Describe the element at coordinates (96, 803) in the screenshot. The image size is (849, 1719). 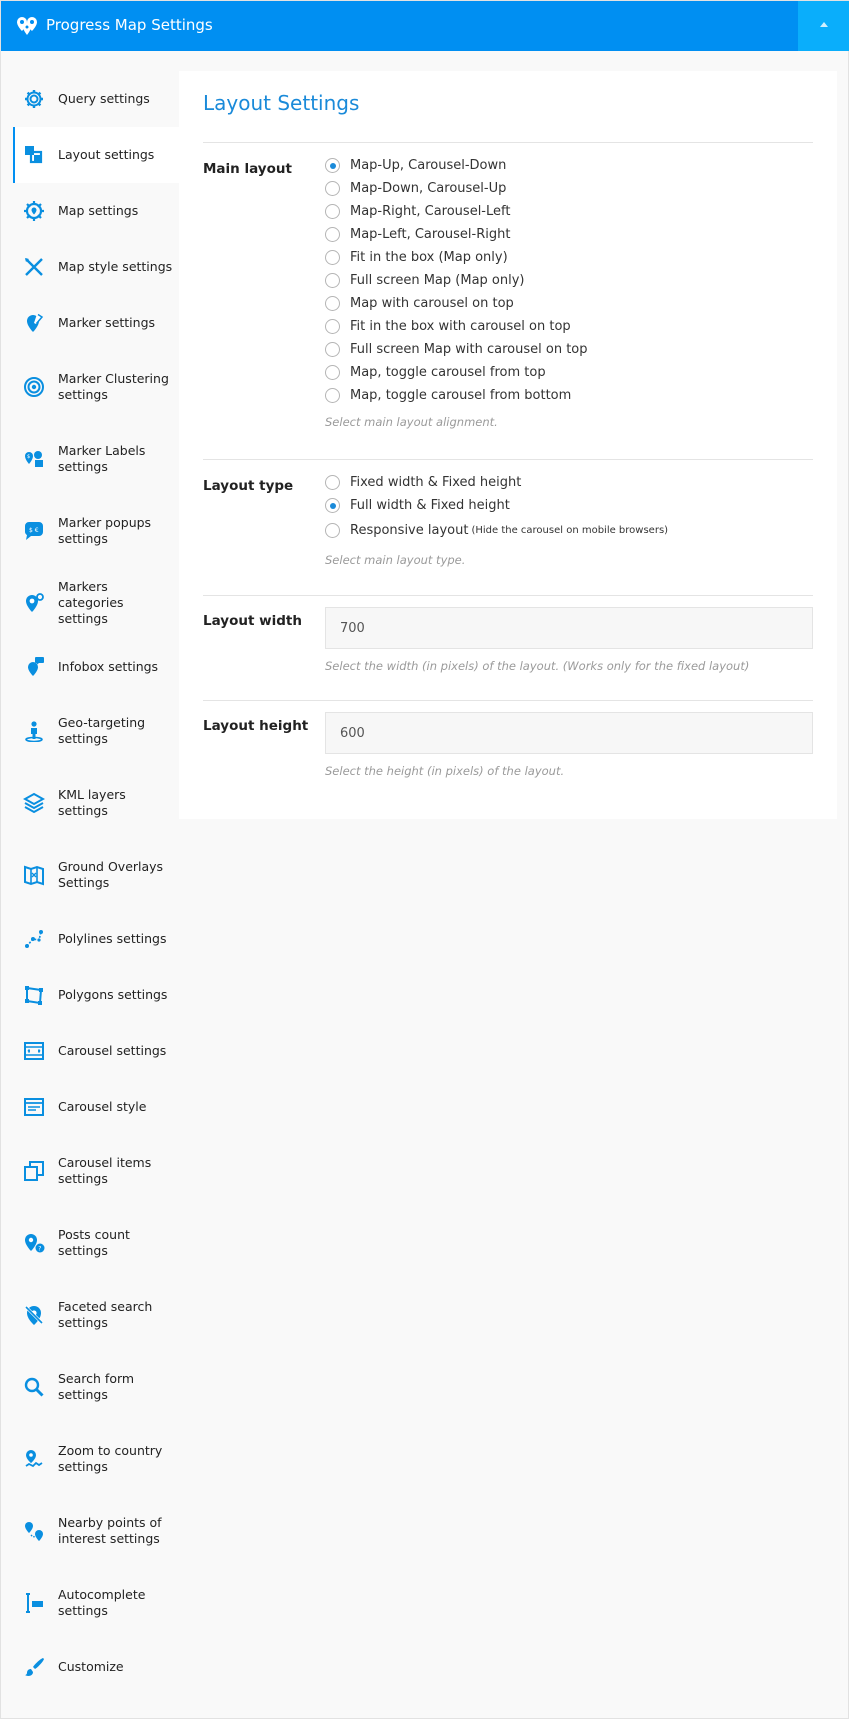
I see `sidebar-item-kml-layers-settings: KML layers settings` at that location.